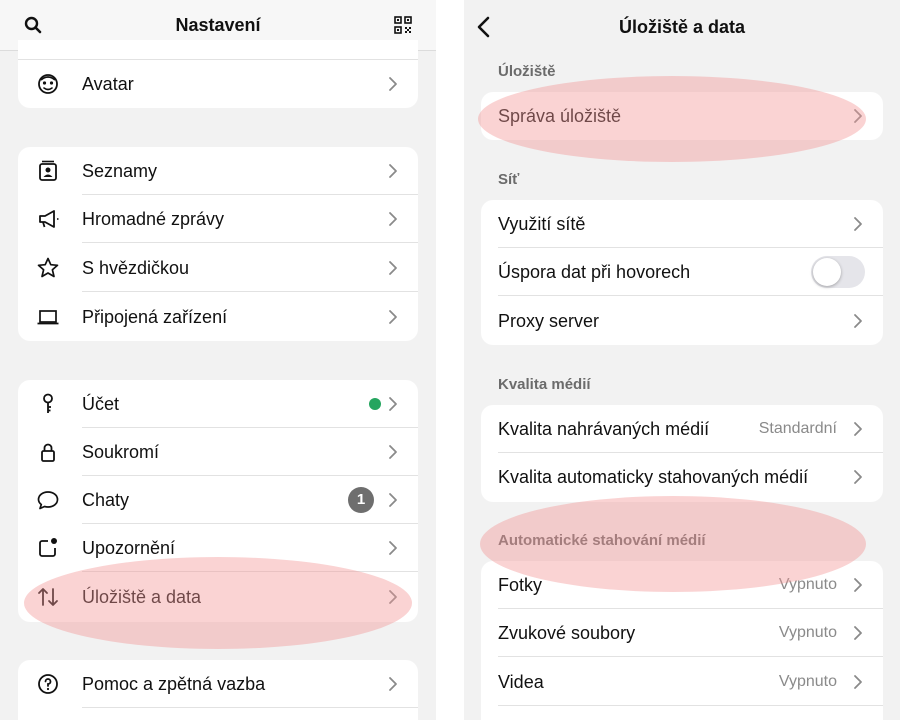  What do you see at coordinates (604, 429) in the screenshot?
I see `row-label: Kvalita nahrávaných médií` at bounding box center [604, 429].